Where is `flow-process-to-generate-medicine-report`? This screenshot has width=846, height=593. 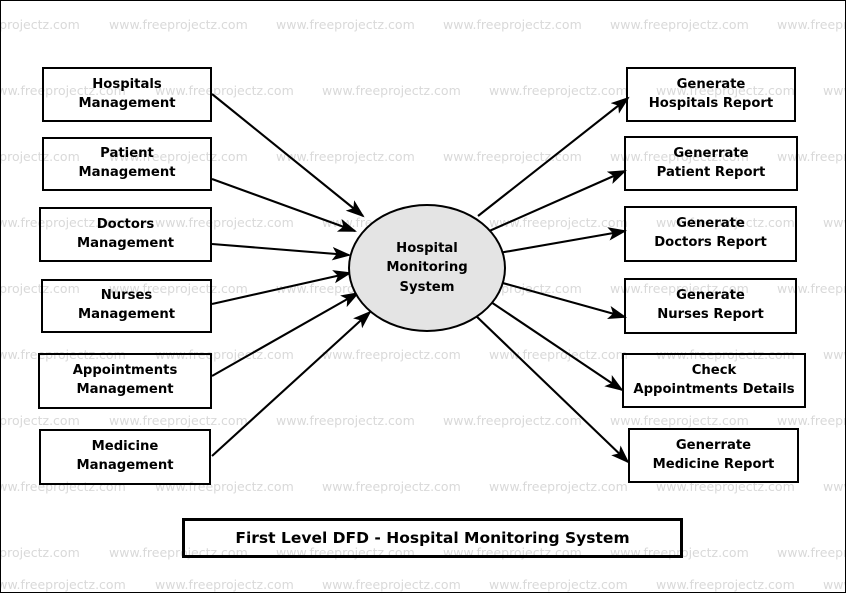 flow-process-to-generate-medicine-report is located at coordinates (551, 388).